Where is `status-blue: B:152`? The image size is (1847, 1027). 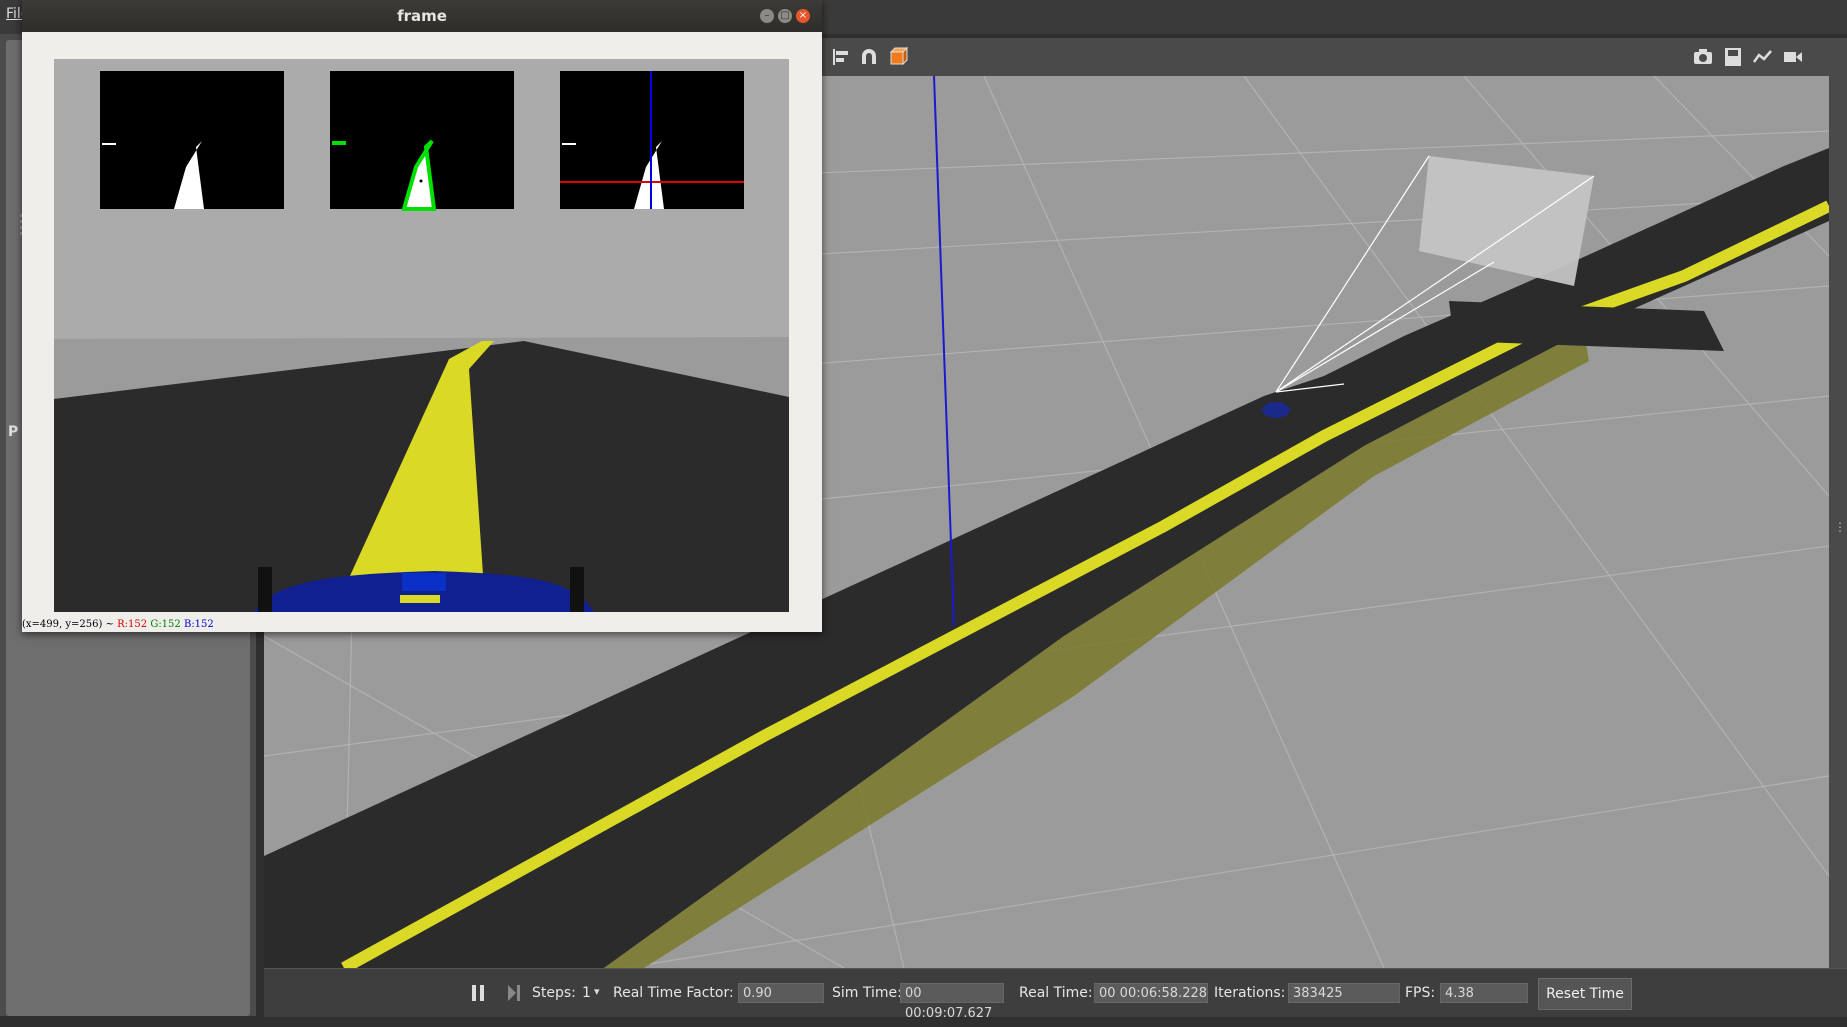
status-blue: B:152 is located at coordinates (198, 624).